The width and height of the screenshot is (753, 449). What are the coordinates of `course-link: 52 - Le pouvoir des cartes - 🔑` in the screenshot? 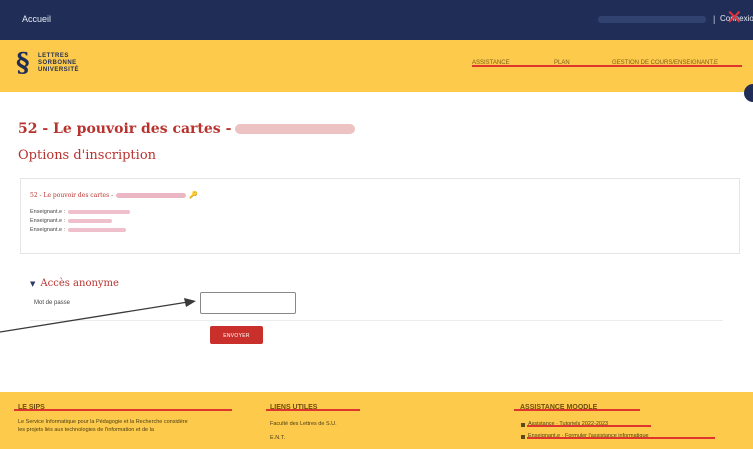 It's located at (114, 195).